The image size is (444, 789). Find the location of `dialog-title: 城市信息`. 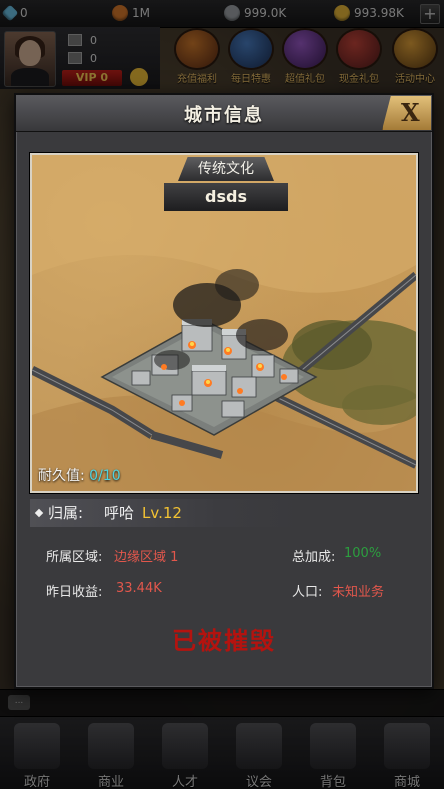

dialog-title: 城市信息 is located at coordinates (224, 115).